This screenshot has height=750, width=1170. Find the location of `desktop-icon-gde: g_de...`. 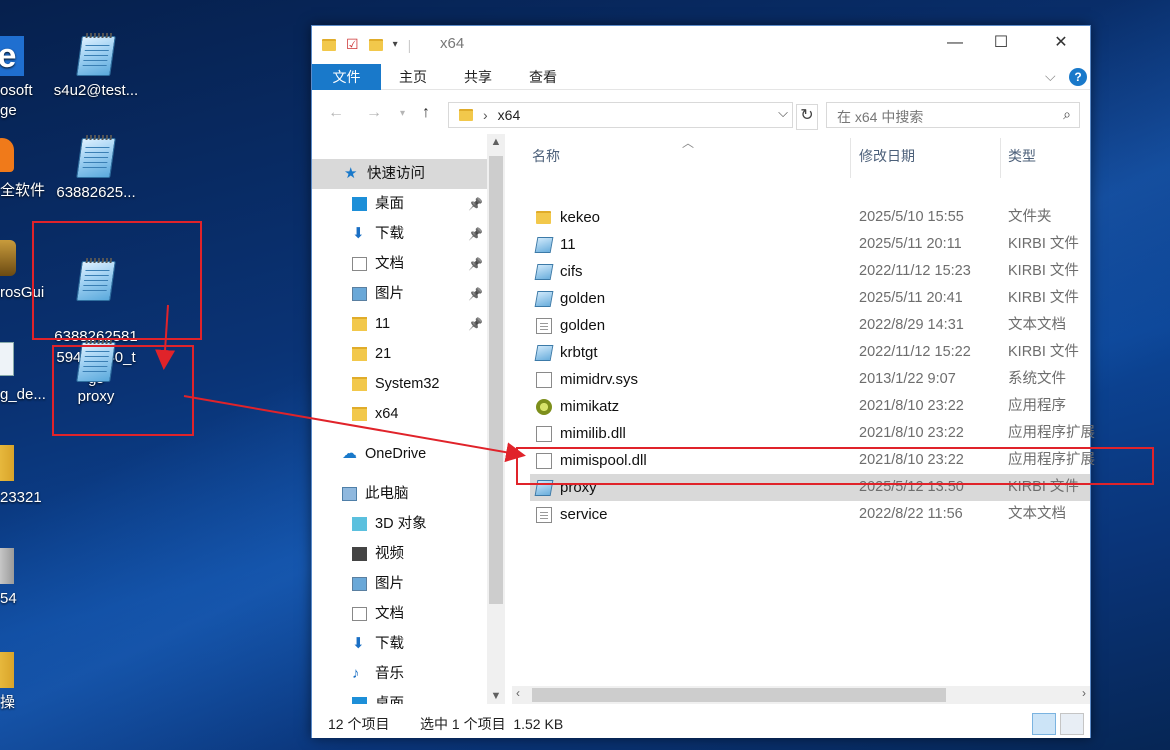

desktop-icon-gde: g_de... is located at coordinates (25, 372).